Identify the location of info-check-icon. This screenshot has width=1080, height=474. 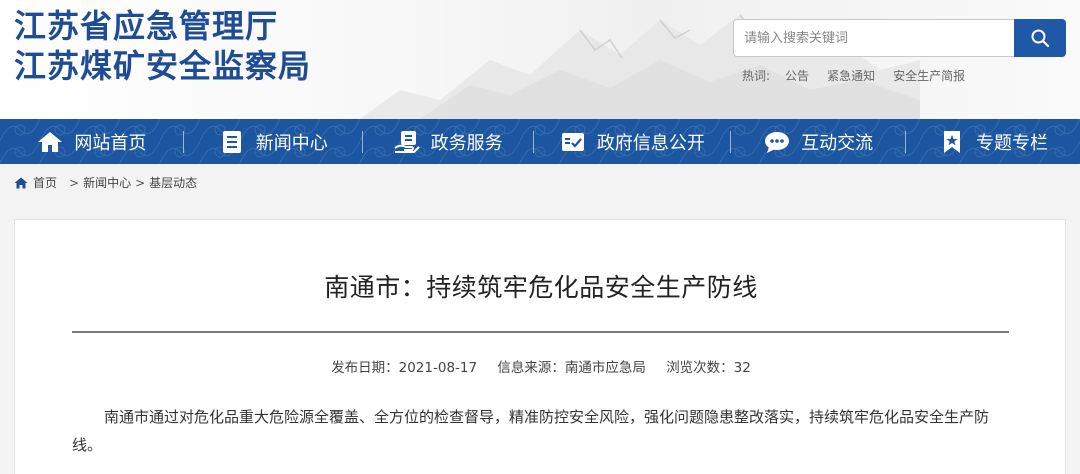
(573, 142).